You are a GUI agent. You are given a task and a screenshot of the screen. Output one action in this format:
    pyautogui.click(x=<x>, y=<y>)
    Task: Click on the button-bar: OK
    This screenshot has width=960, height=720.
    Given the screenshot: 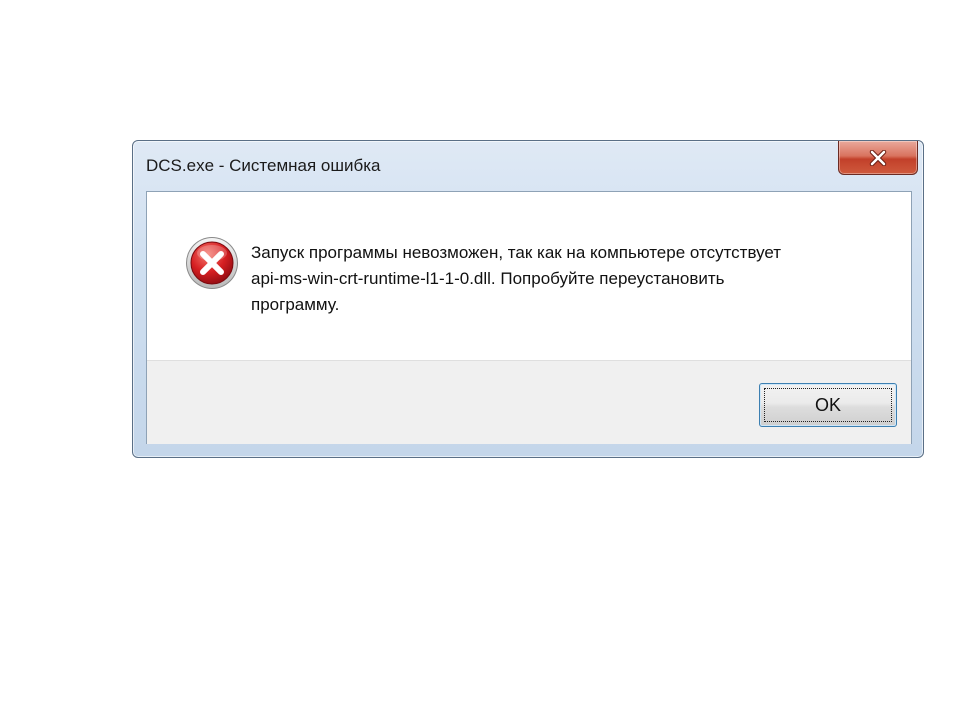 What is the action you would take?
    pyautogui.click(x=529, y=402)
    